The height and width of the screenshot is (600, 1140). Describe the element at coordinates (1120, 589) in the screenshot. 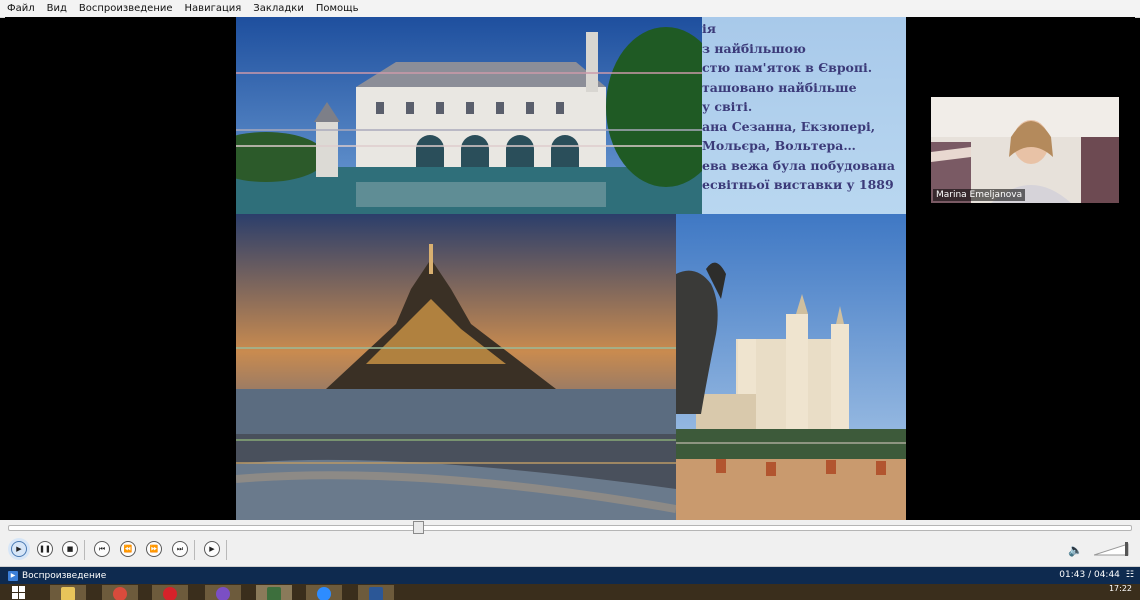

I see `taskbar-clock: 17:22` at that location.